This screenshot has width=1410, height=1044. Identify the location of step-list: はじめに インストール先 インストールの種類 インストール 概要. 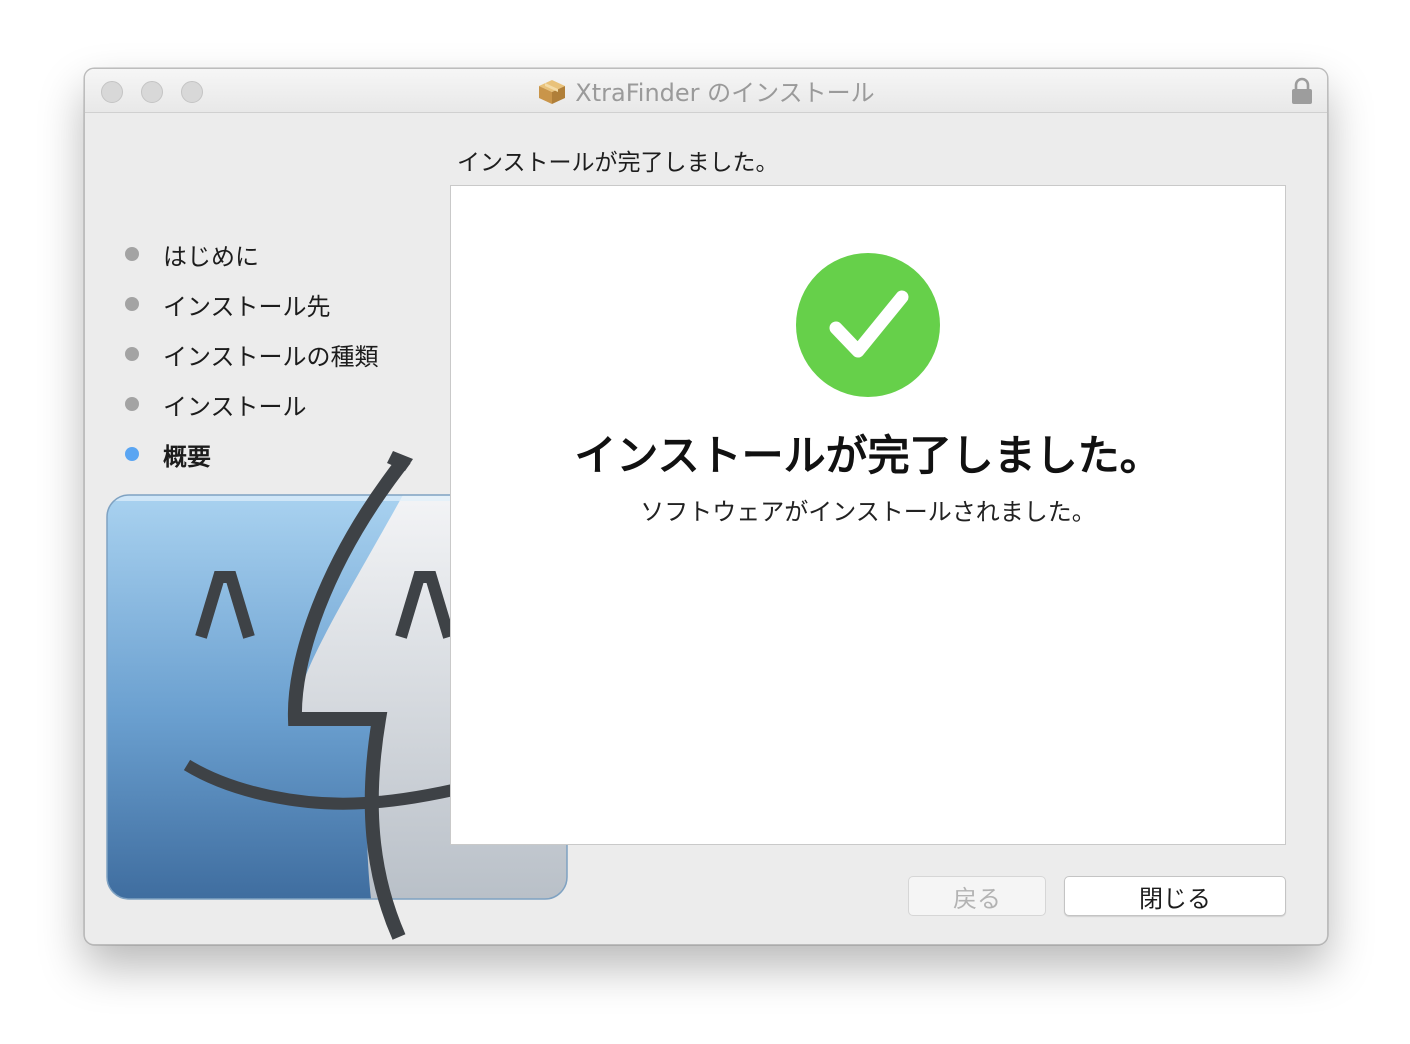
(251, 354).